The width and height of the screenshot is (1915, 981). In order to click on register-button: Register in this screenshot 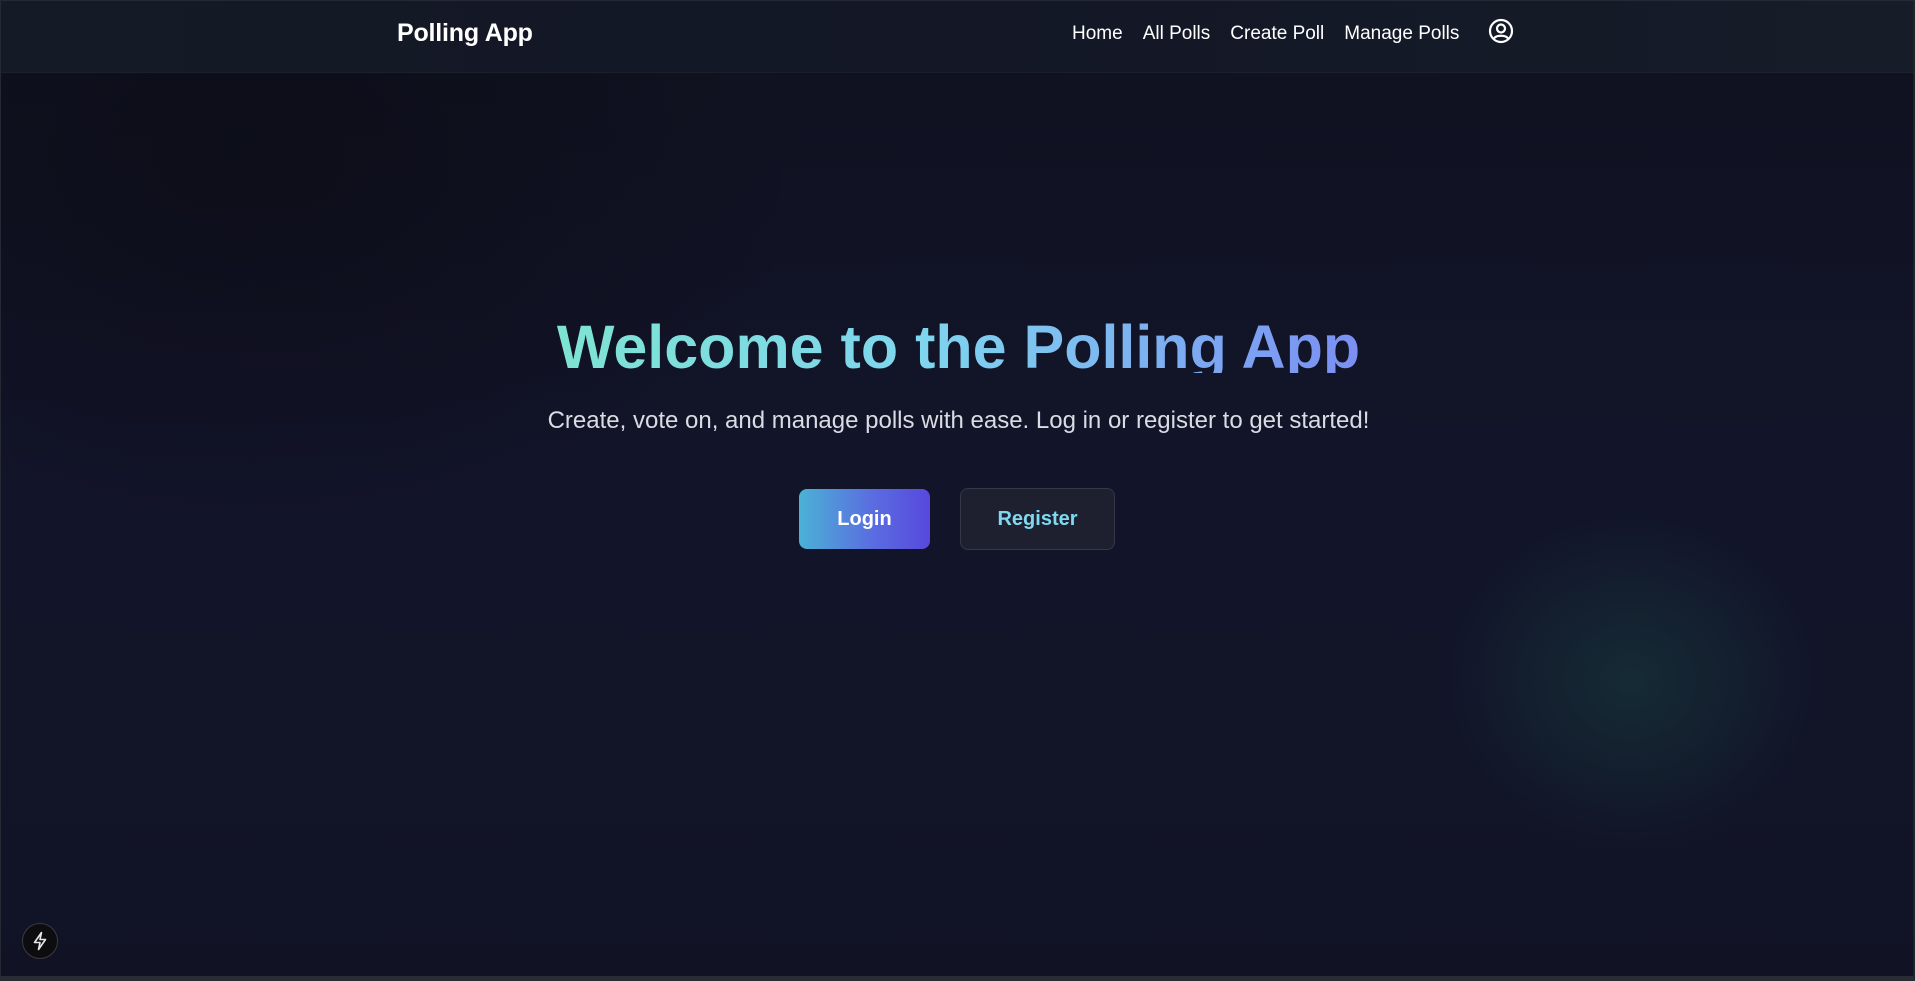, I will do `click(1037, 519)`.